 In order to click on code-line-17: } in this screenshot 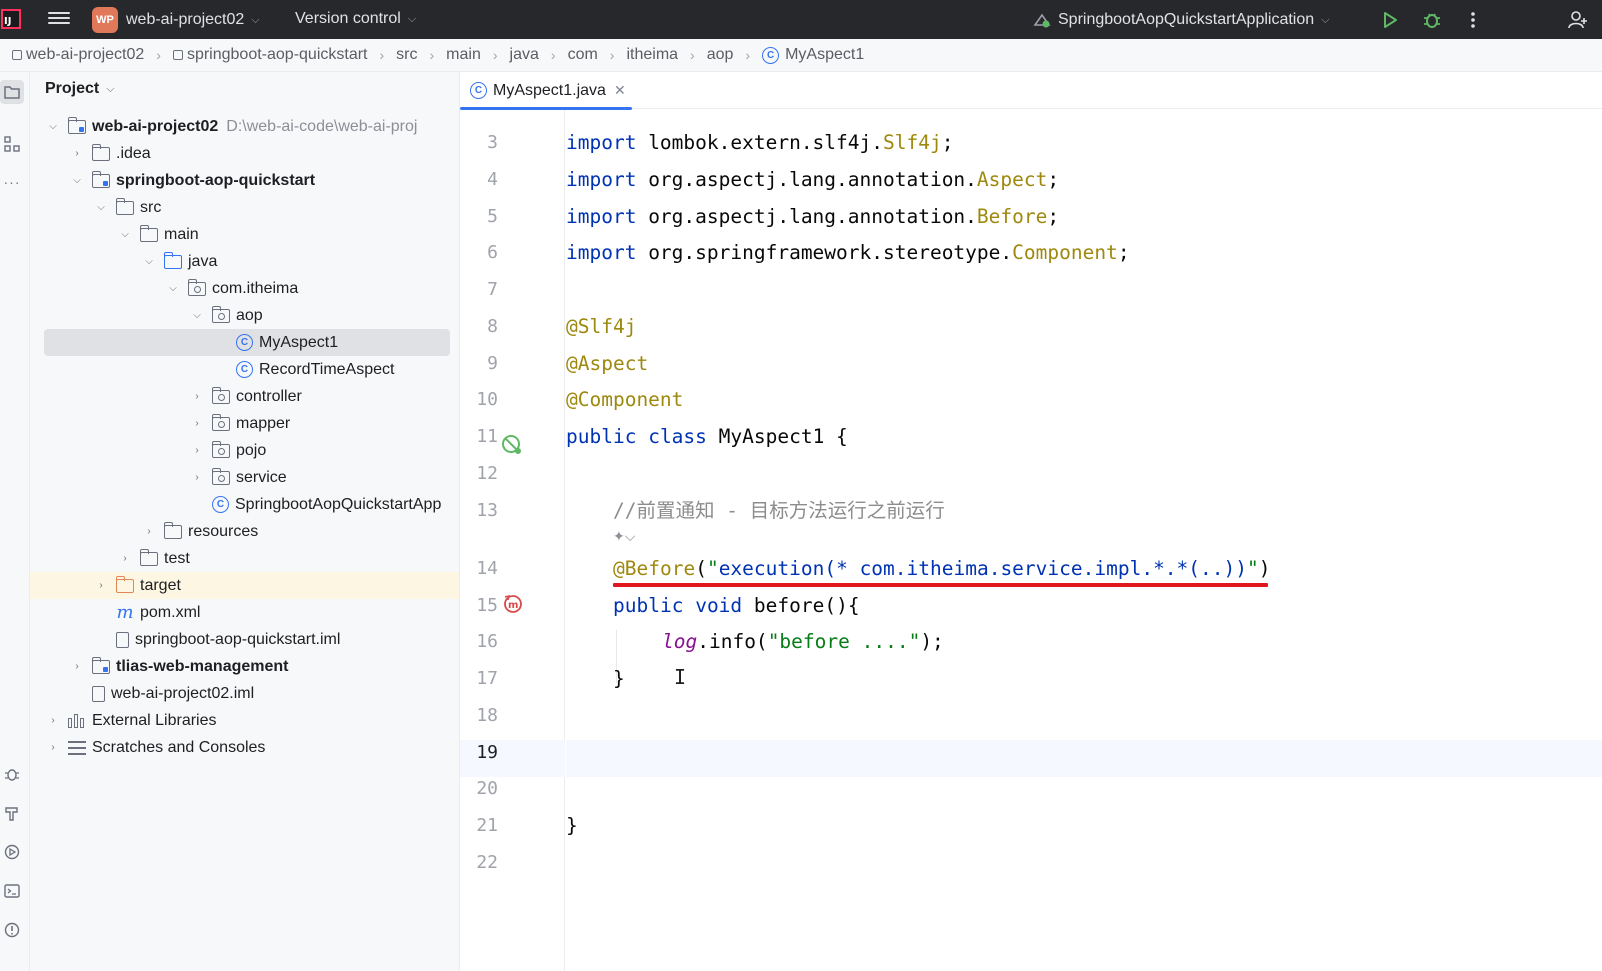, I will do `click(619, 678)`.